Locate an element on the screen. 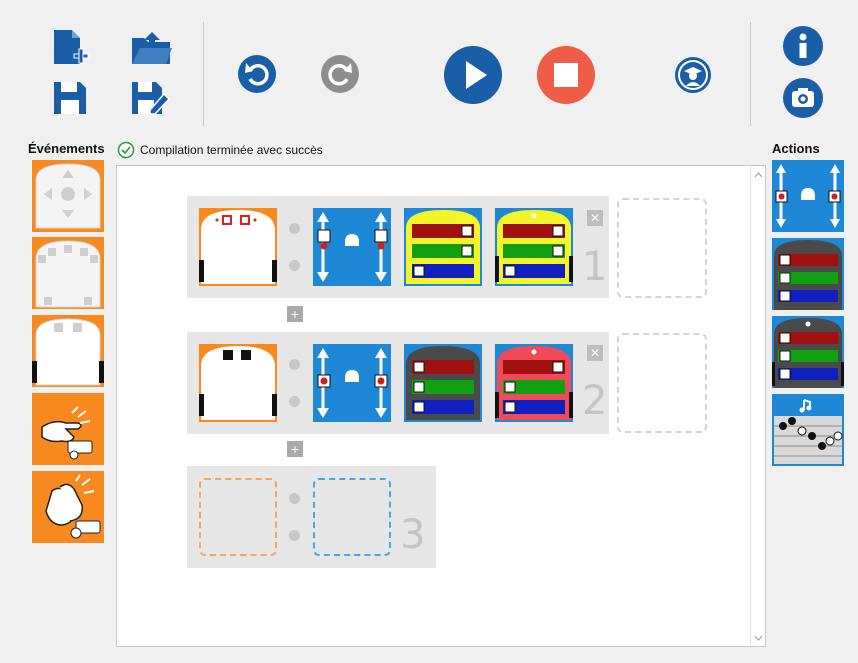 This screenshot has height=663, width=858. compilation-status: Compilation terminée avec succès is located at coordinates (220, 150).